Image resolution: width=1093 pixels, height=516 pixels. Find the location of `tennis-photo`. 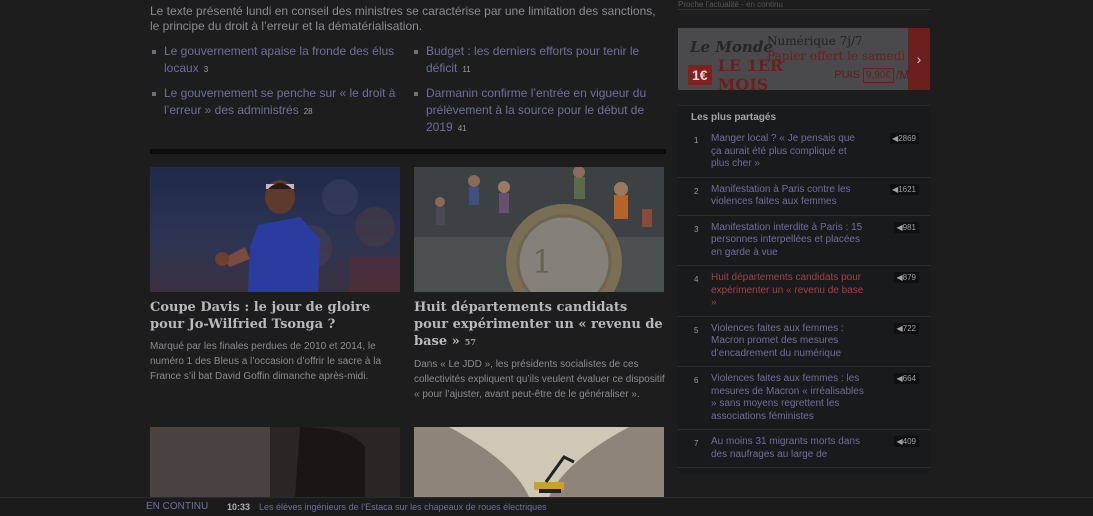

tennis-photo is located at coordinates (275, 229).